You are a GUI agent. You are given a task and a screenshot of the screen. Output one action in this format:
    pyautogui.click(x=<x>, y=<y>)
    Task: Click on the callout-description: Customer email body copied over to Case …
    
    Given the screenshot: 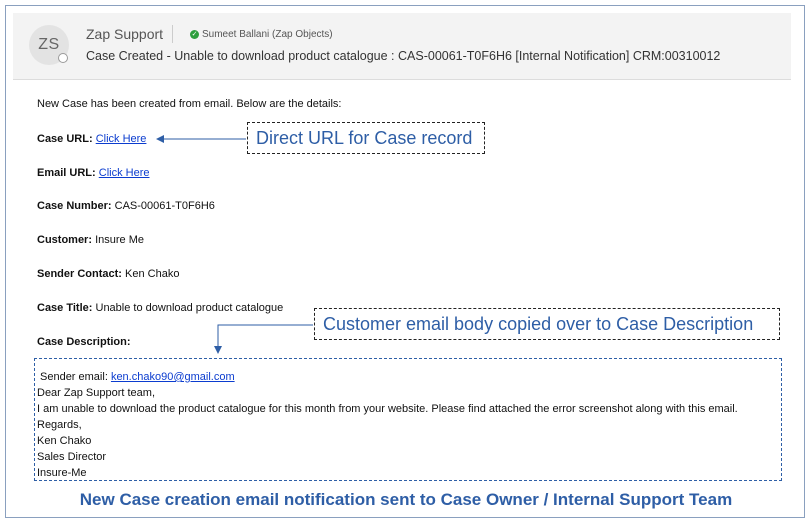 What is the action you would take?
    pyautogui.click(x=547, y=324)
    